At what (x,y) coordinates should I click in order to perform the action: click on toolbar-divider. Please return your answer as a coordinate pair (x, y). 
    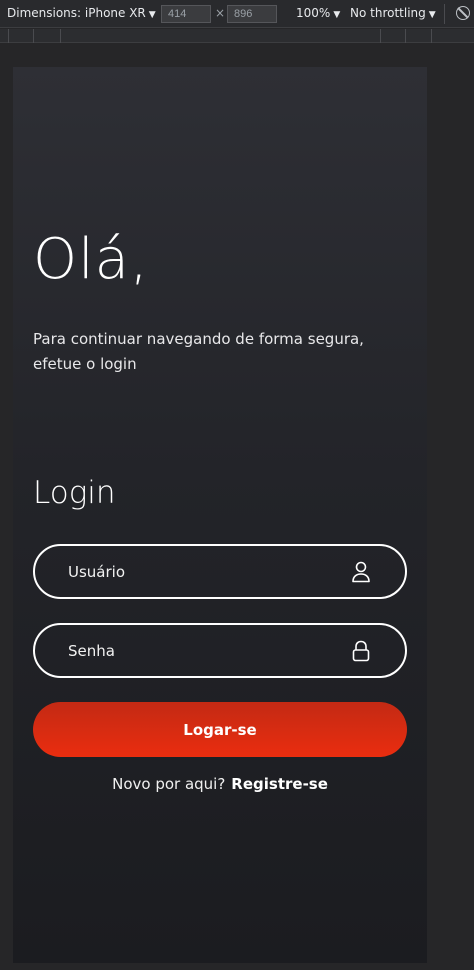
    Looking at the image, I should click on (444, 14).